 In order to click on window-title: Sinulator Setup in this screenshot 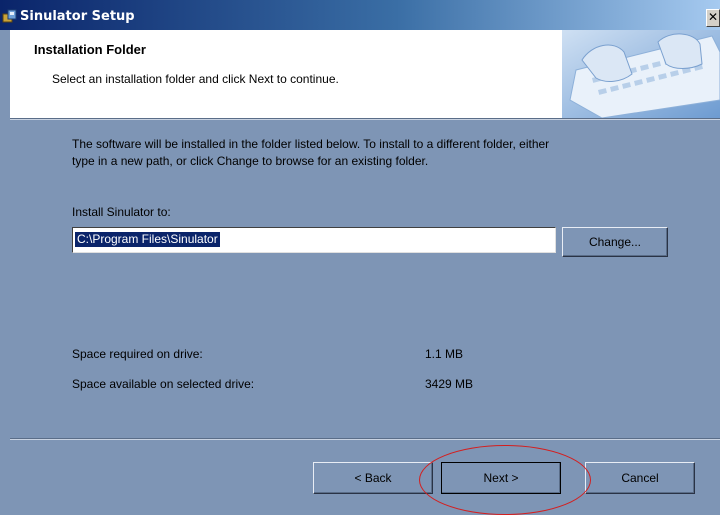, I will do `click(77, 16)`.